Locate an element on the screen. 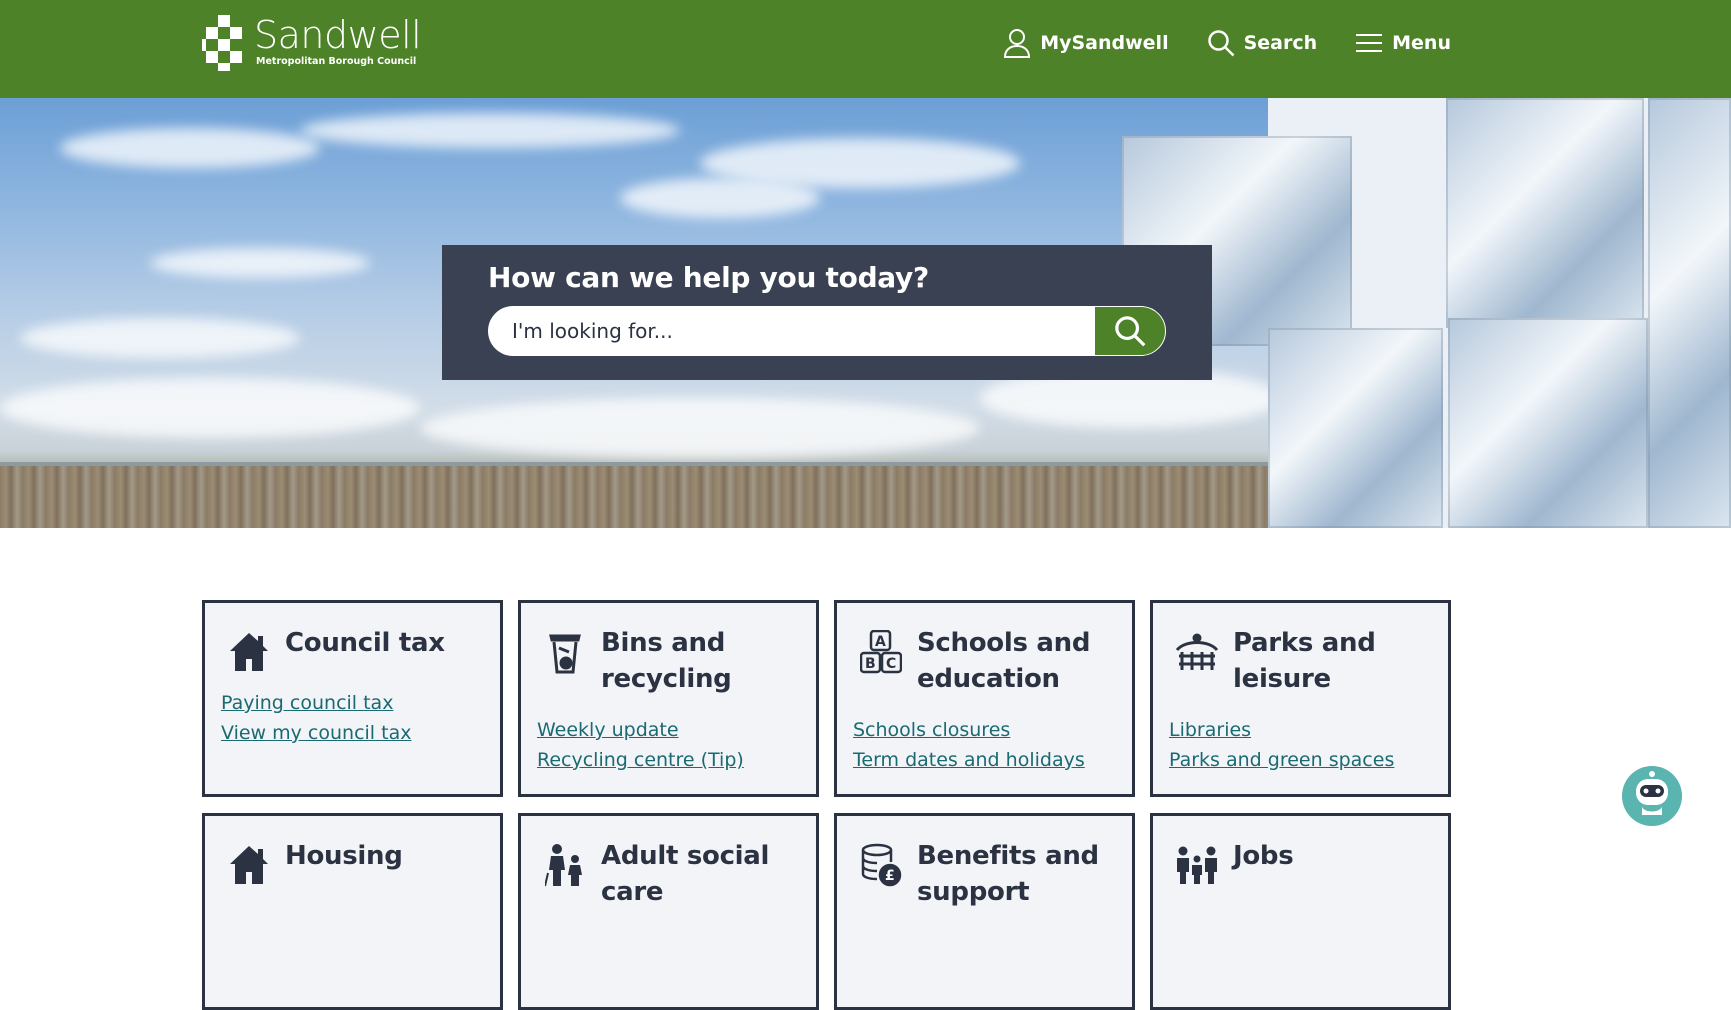 The height and width of the screenshot is (1010, 1731). card-link: Schools closures is located at coordinates (969, 730).